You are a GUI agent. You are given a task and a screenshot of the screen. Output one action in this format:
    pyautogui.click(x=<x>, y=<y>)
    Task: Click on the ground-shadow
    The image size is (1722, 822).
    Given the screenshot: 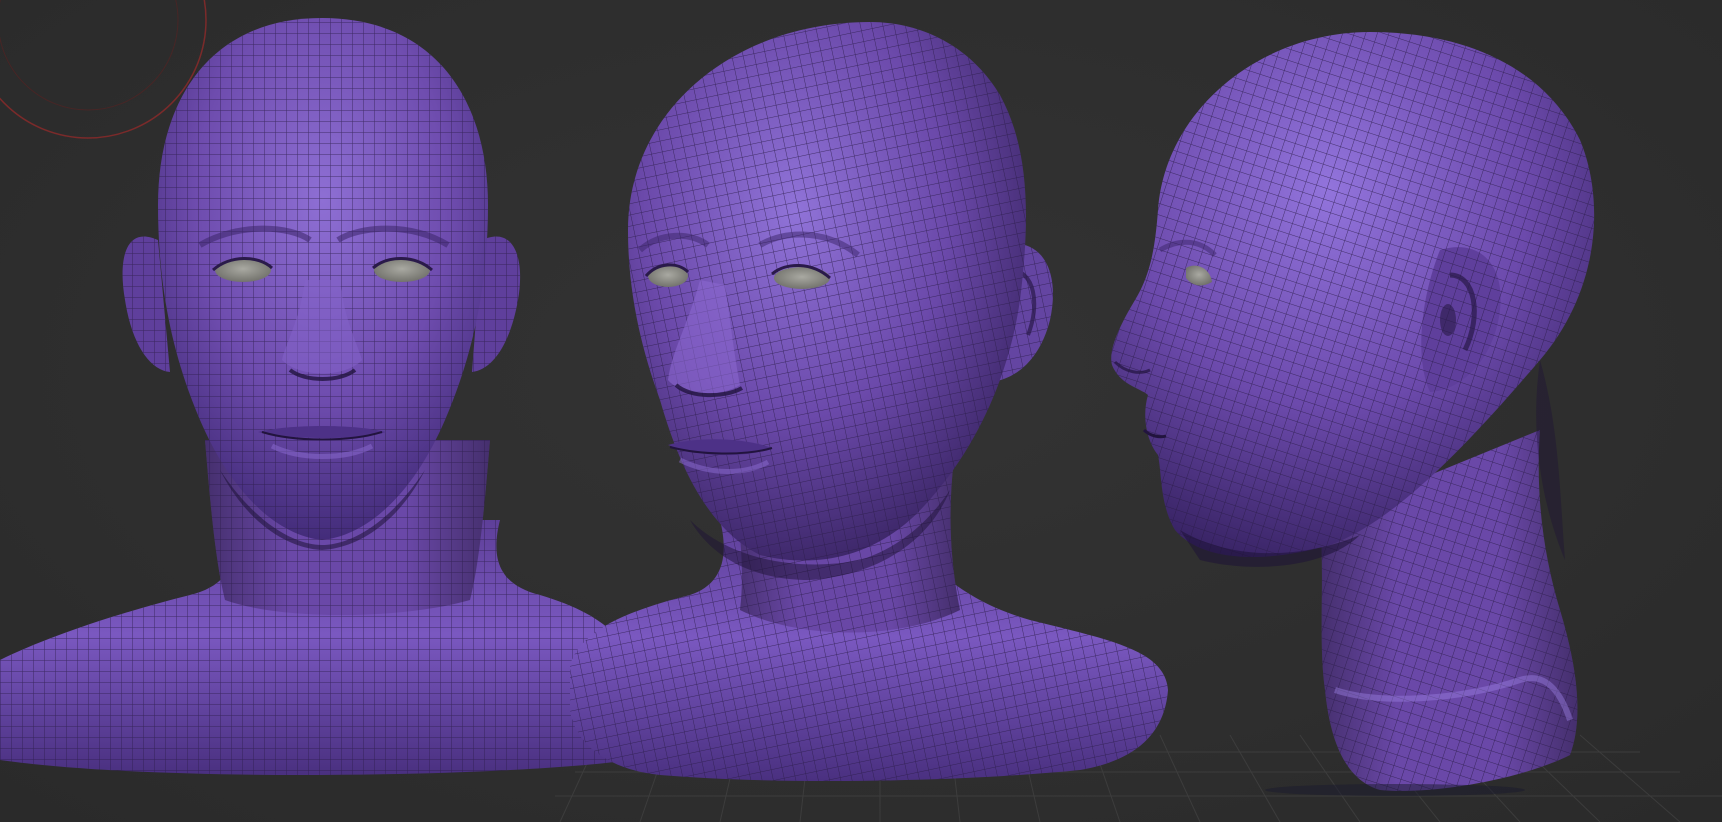 What is the action you would take?
    pyautogui.click(x=1395, y=790)
    